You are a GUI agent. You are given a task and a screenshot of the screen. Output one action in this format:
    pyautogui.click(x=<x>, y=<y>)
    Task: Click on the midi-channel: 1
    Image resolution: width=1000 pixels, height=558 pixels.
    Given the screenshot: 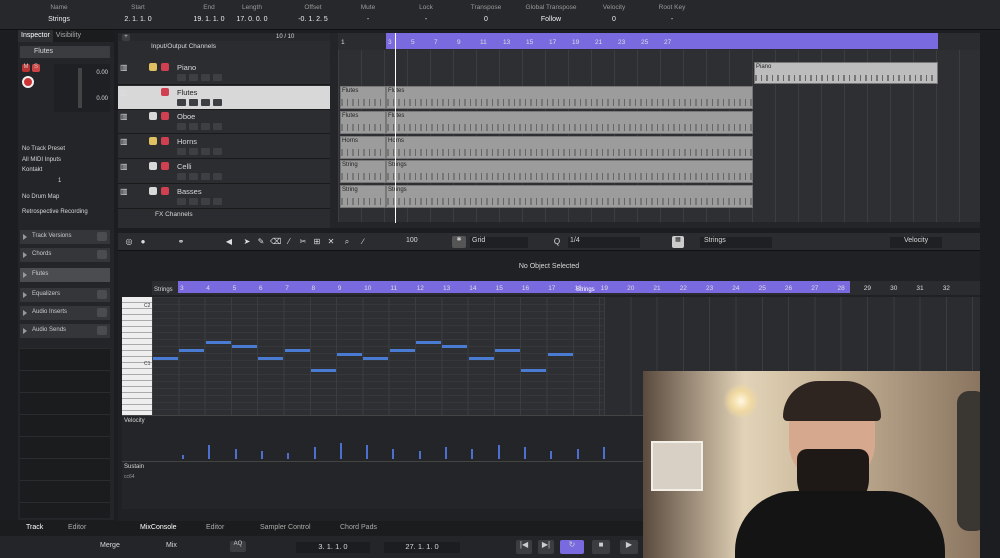 What is the action you would take?
    pyautogui.click(x=55, y=181)
    